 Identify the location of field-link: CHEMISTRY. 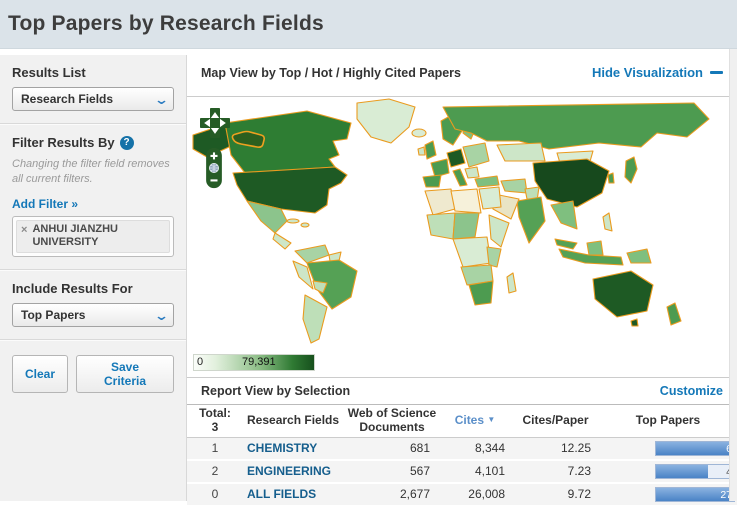
(294, 448).